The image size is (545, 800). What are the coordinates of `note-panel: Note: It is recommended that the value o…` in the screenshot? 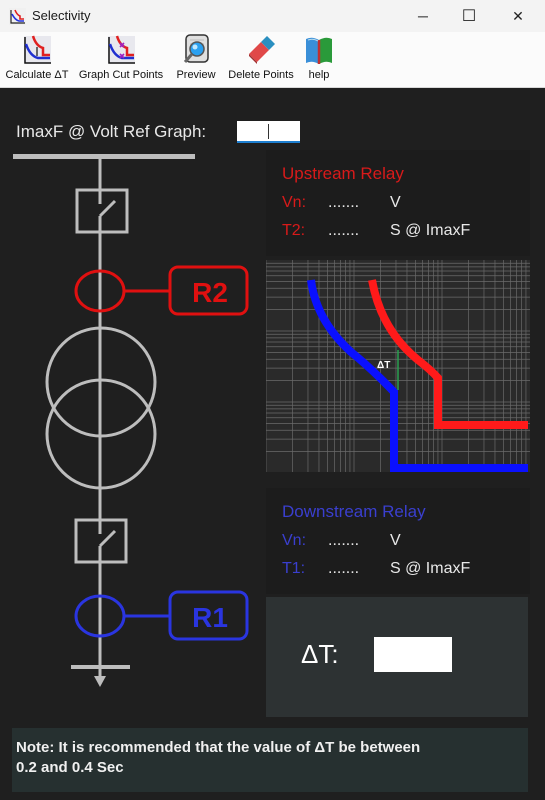 It's located at (270, 760).